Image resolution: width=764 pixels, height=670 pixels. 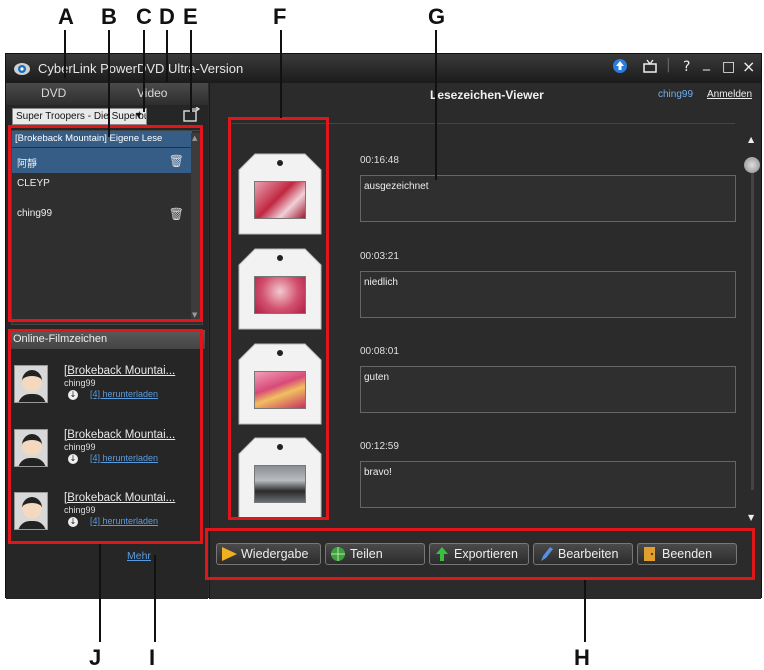 I want to click on leader-a, so click(x=65, y=54).